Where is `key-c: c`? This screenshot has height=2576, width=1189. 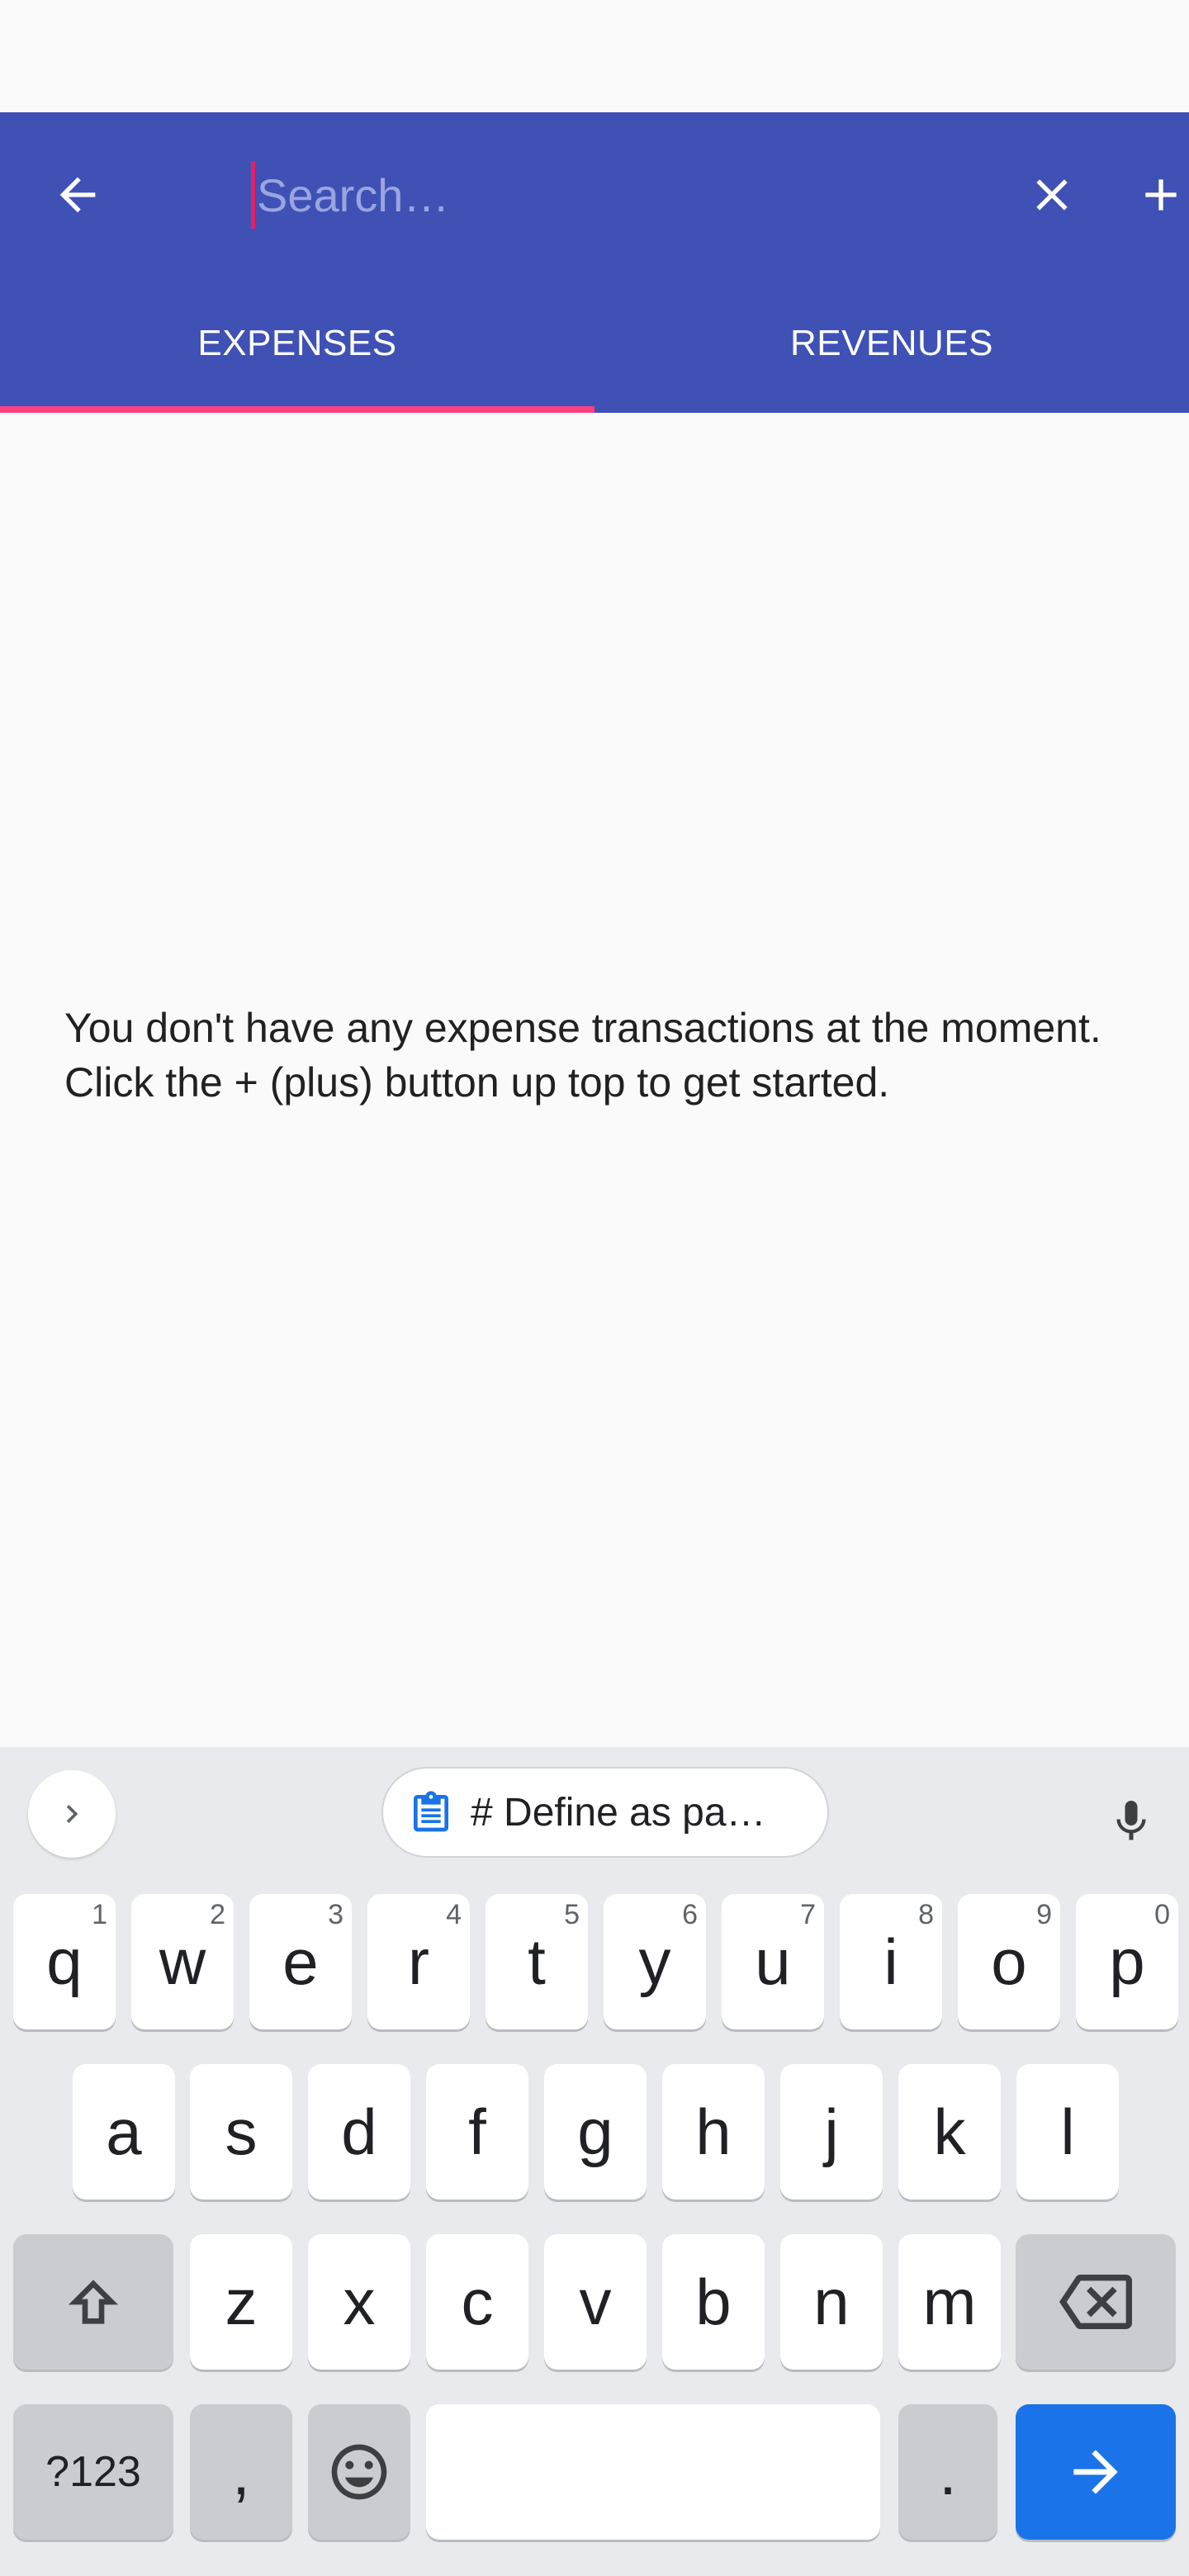
key-c: c is located at coordinates (477, 2302).